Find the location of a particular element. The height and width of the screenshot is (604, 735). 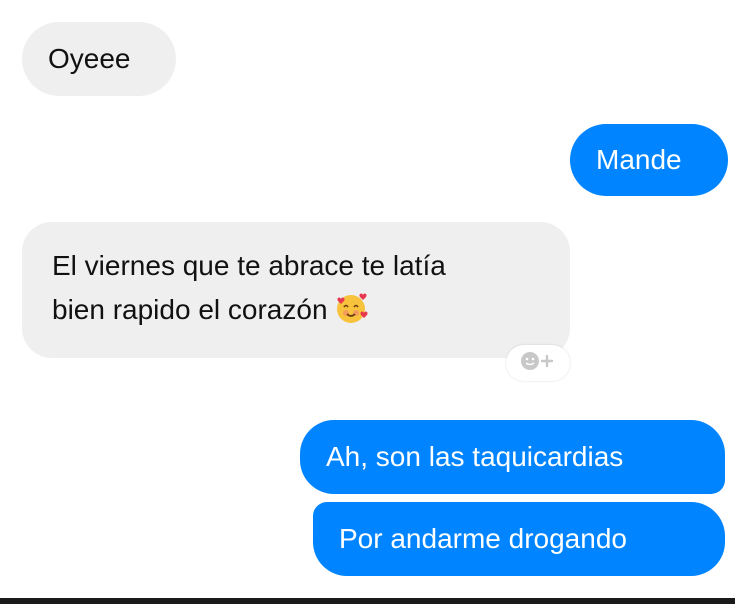

message-bubble-outgoing: Mande is located at coordinates (649, 160).